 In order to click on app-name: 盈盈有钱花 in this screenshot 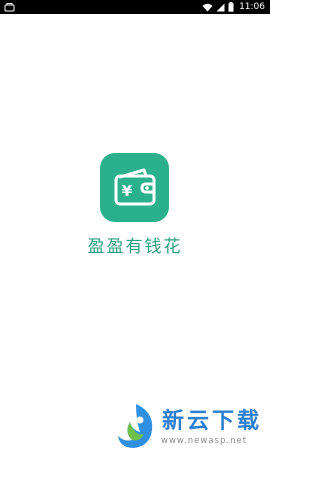, I will do `click(135, 247)`.